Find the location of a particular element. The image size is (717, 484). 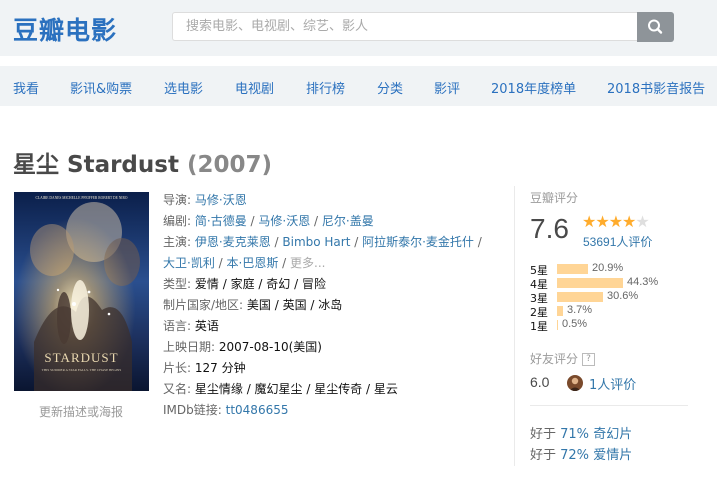

better-than-genre: 爱情片 is located at coordinates (612, 455).